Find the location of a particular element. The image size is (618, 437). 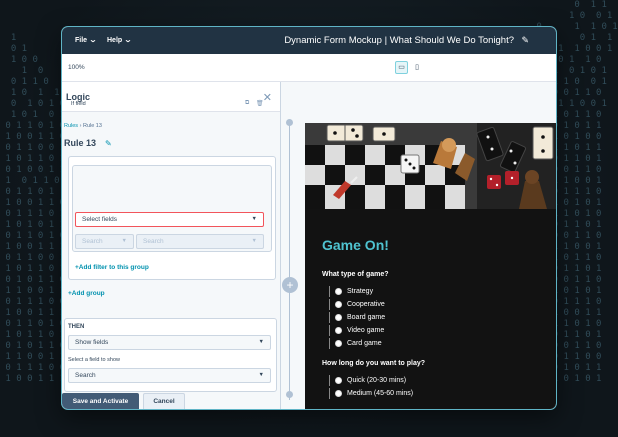

breadcrumb: Rules › Rule 13 is located at coordinates (83, 126).